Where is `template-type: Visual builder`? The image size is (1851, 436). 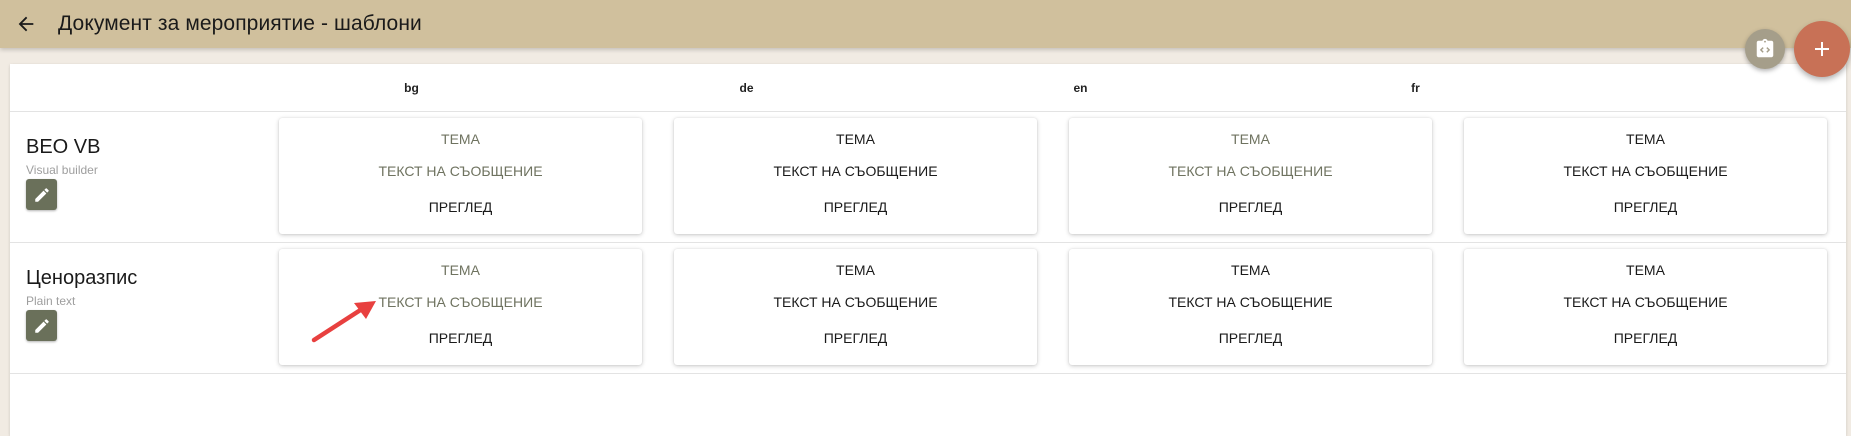 template-type: Visual builder is located at coordinates (62, 170).